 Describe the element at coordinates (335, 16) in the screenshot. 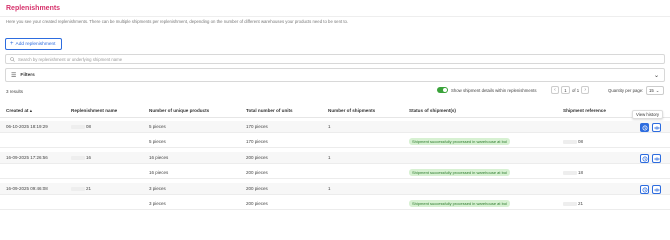

I see `header-divider` at that location.